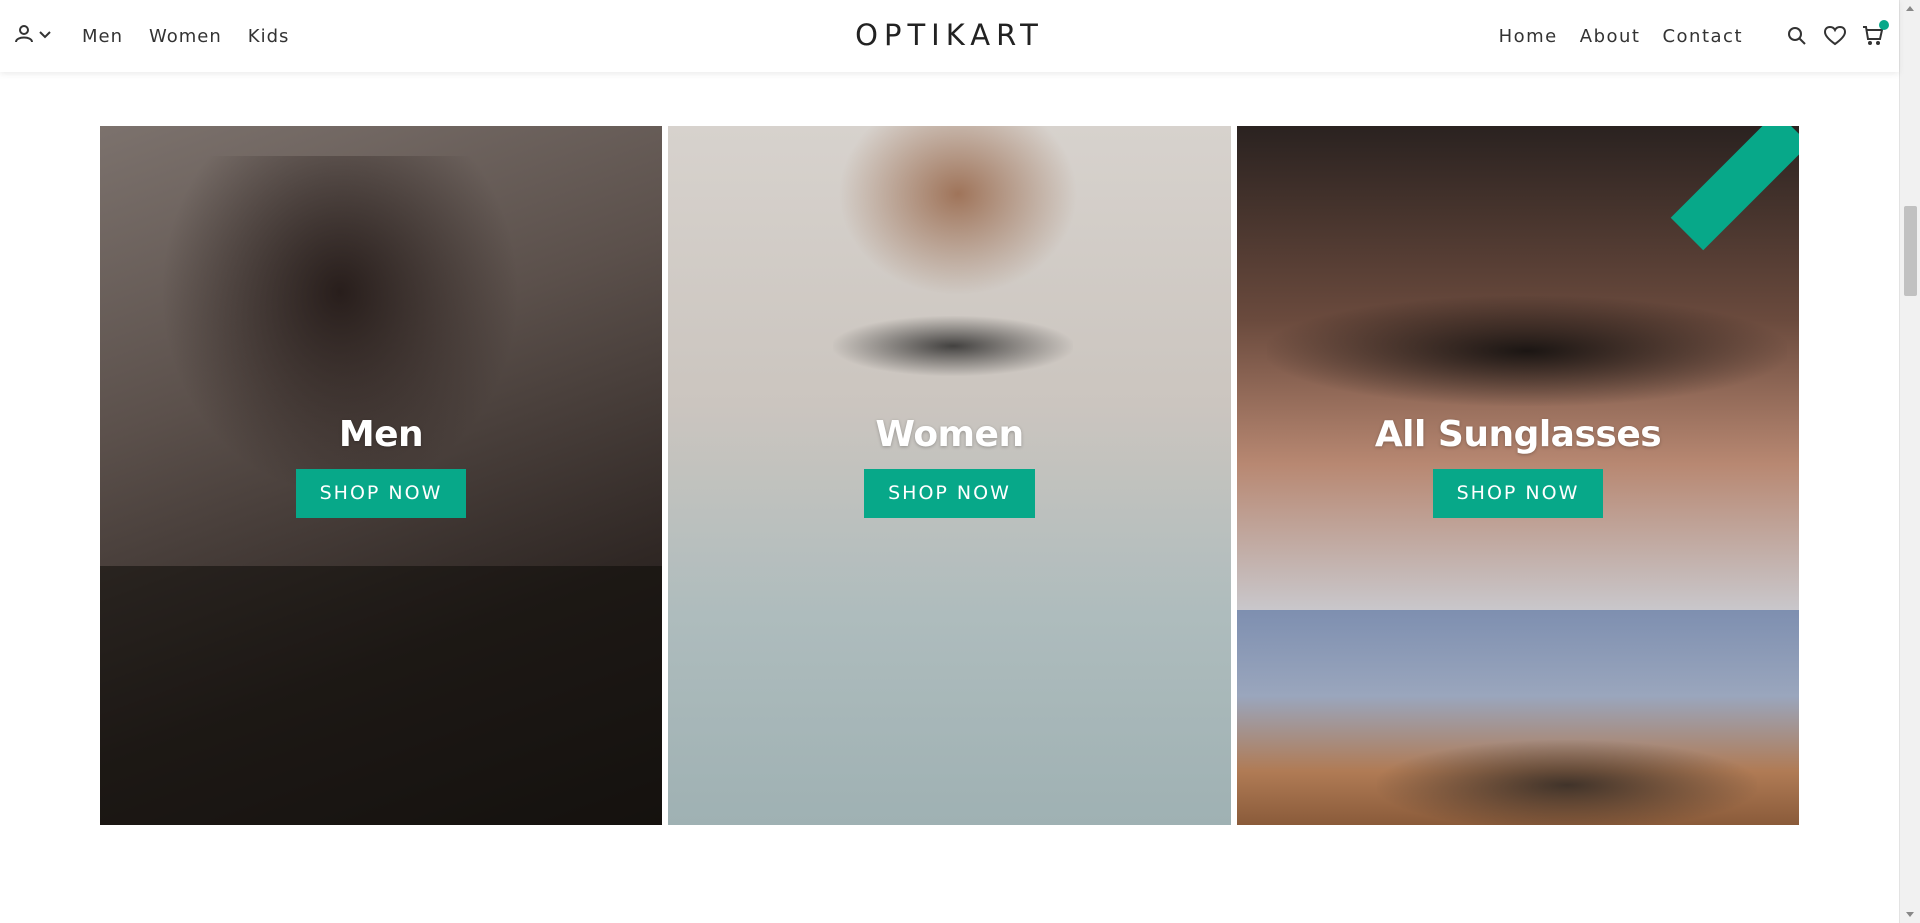  I want to click on cart-icon, so click(1874, 35).